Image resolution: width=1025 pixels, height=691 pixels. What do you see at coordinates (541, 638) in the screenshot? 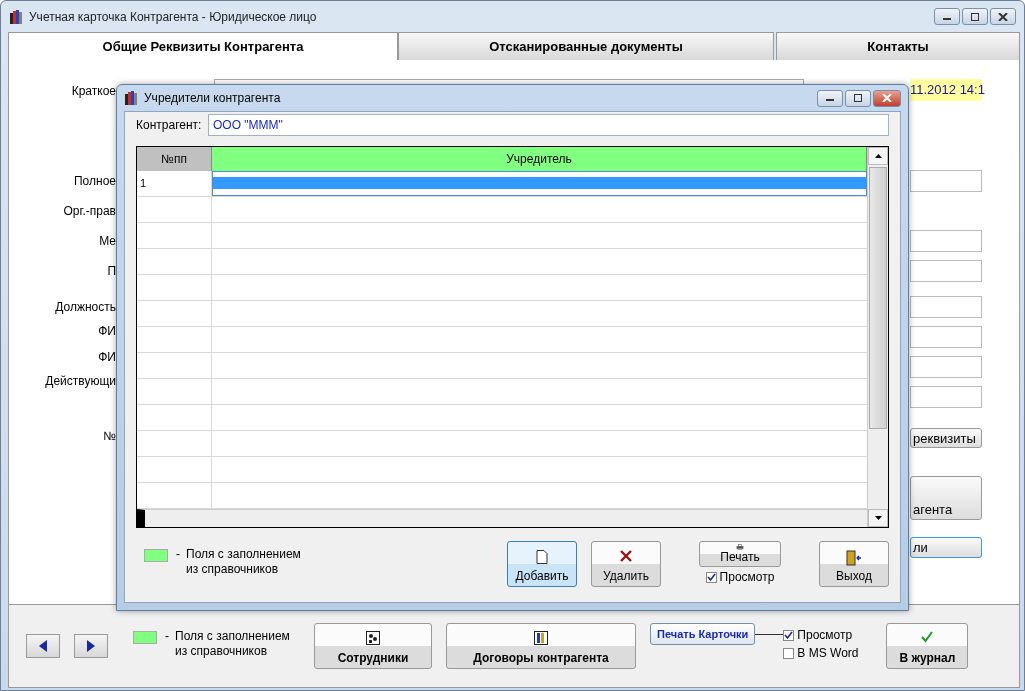
I see `book-icon` at bounding box center [541, 638].